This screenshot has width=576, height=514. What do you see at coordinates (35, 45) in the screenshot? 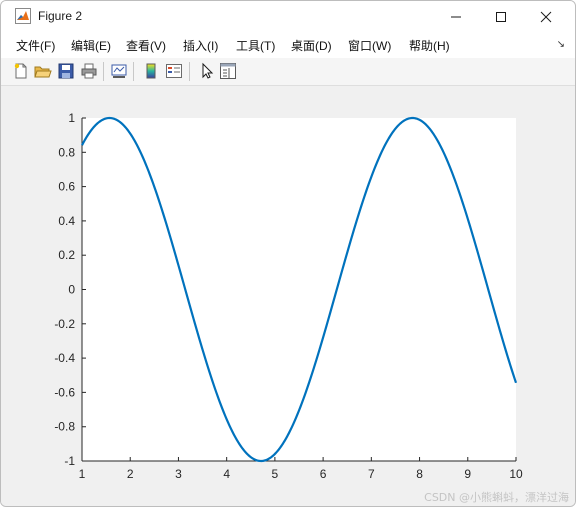
I see `menu-file: 文件(F)` at bounding box center [35, 45].